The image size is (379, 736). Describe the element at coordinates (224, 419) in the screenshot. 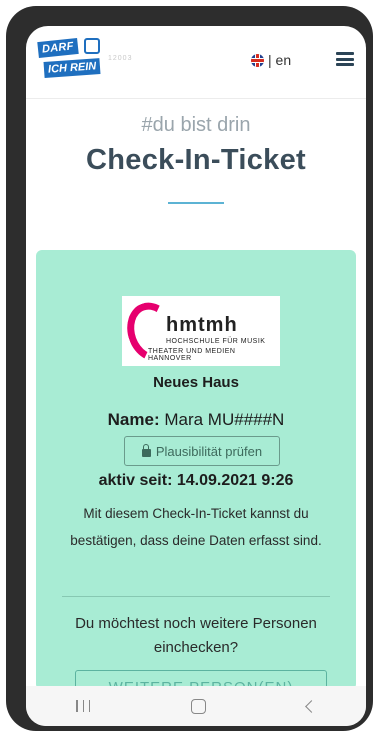

I see `name-value: Mara MU####N` at that location.